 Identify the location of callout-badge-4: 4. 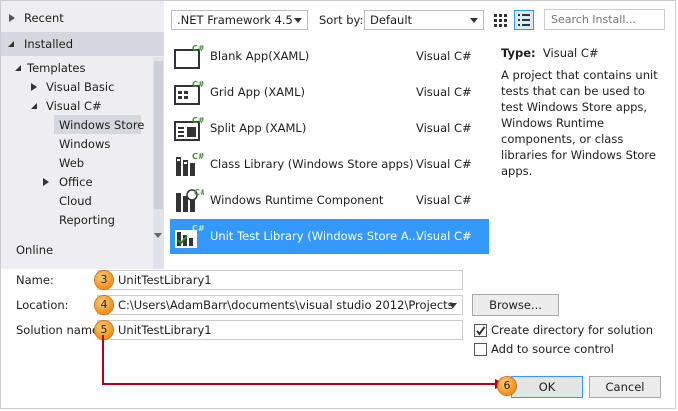
(104, 305).